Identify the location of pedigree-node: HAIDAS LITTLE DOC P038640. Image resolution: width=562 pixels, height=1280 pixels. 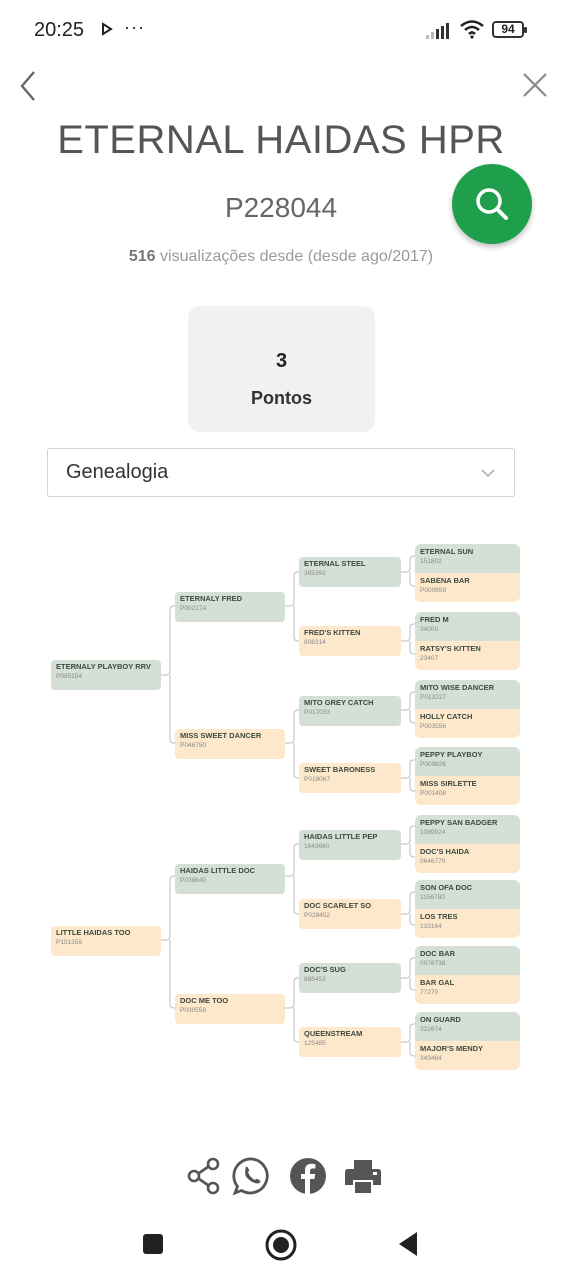
(230, 879).